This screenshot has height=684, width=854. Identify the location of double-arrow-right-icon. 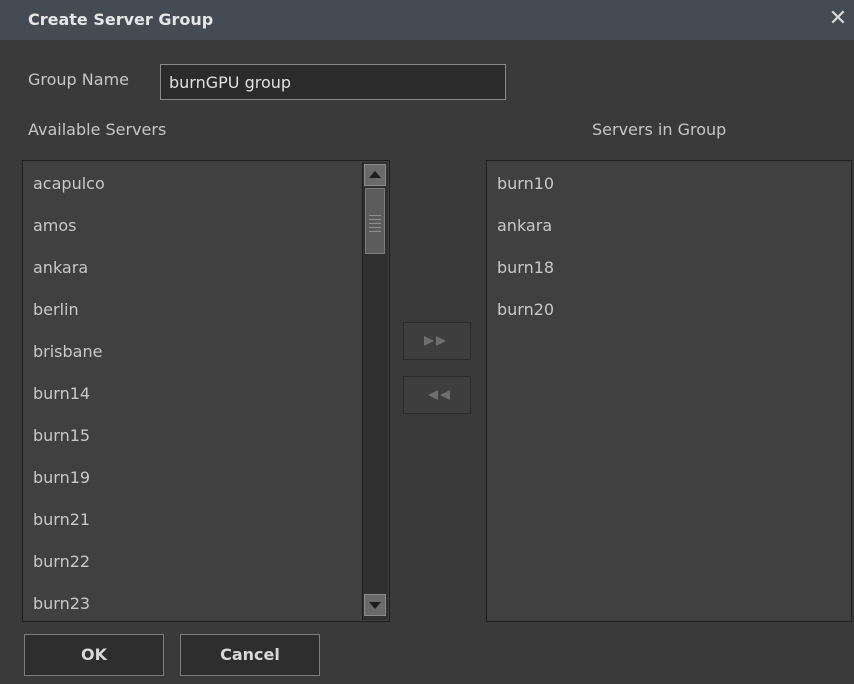
(435, 341).